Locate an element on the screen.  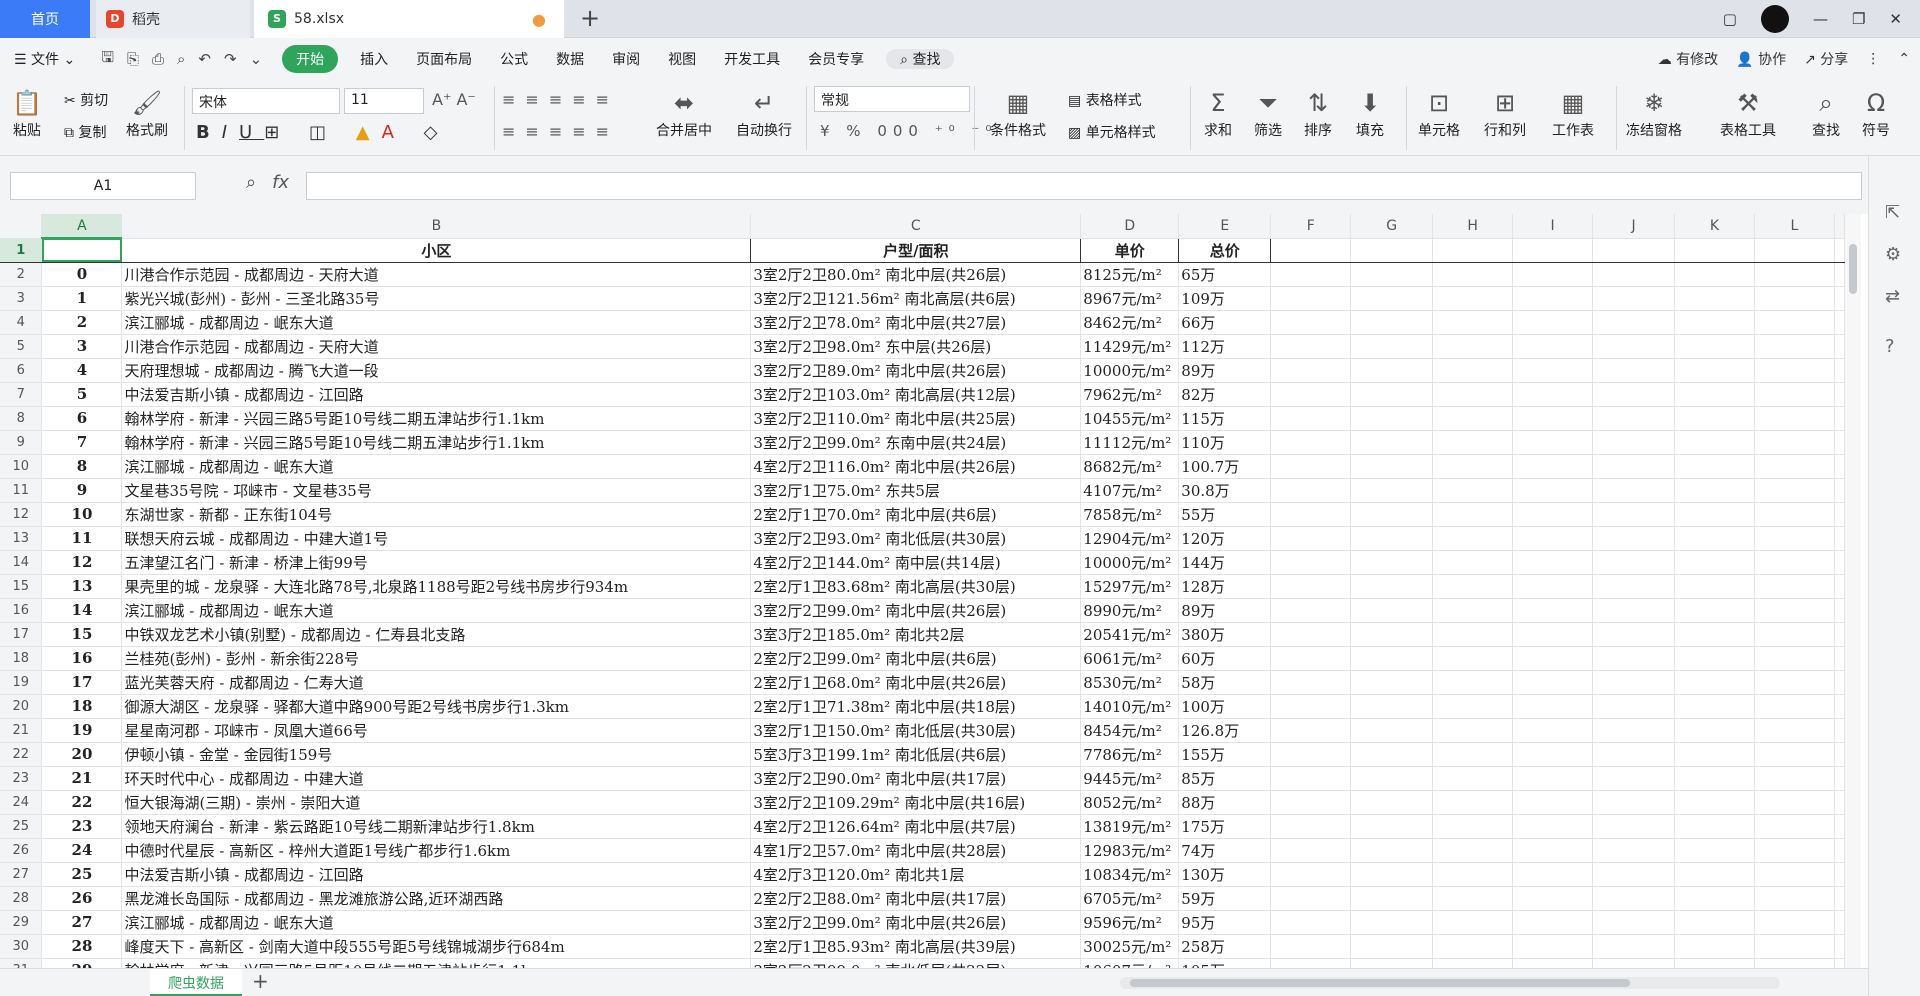
cell-danjia: 6061元/m² is located at coordinates (1130, 658).